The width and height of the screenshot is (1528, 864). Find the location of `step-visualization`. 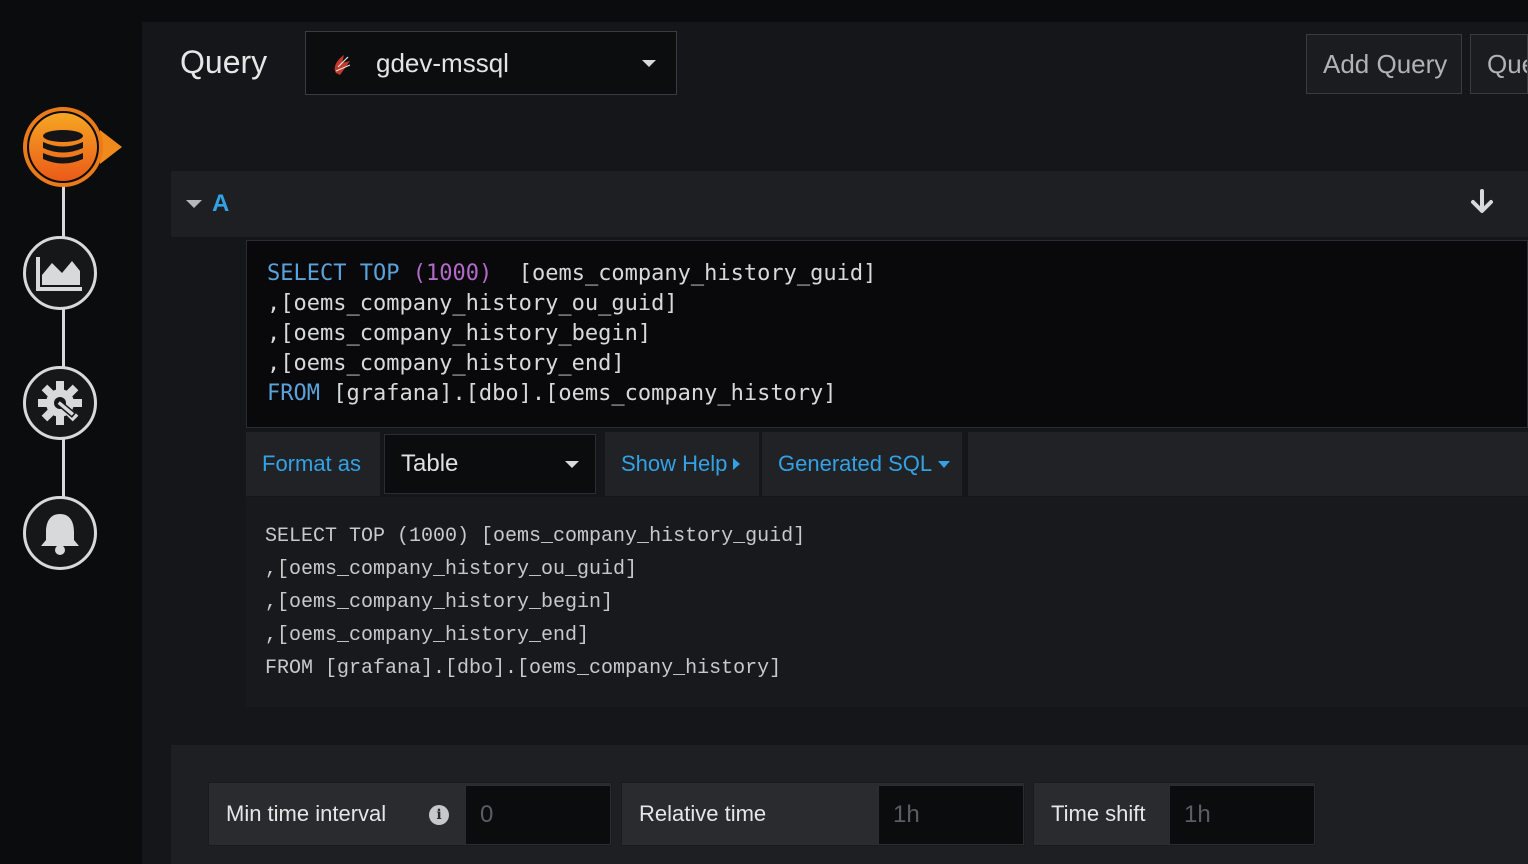

step-visualization is located at coordinates (60, 273).